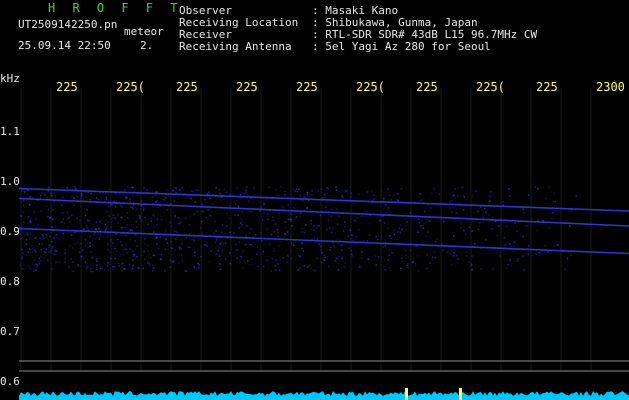 The height and width of the screenshot is (400, 629). What do you see at coordinates (490, 87) in the screenshot?
I see `x-tick-label: 225(` at bounding box center [490, 87].